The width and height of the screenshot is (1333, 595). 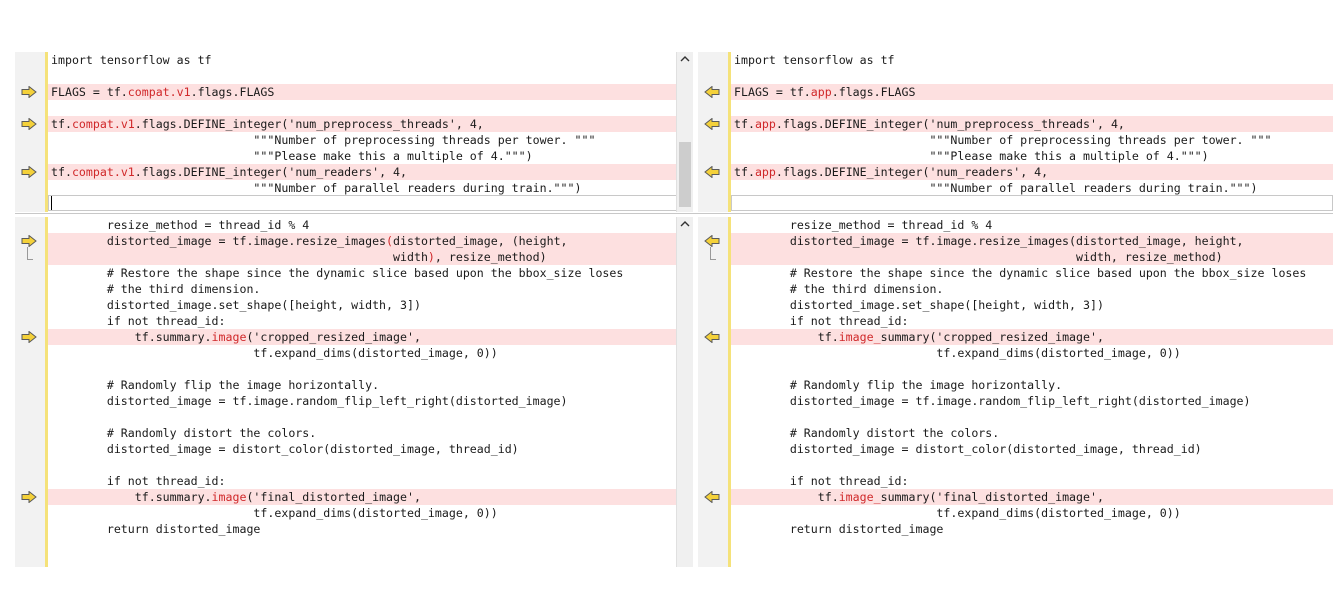 I want to click on code-line-text: return distorted_image, so click(x=156, y=529).